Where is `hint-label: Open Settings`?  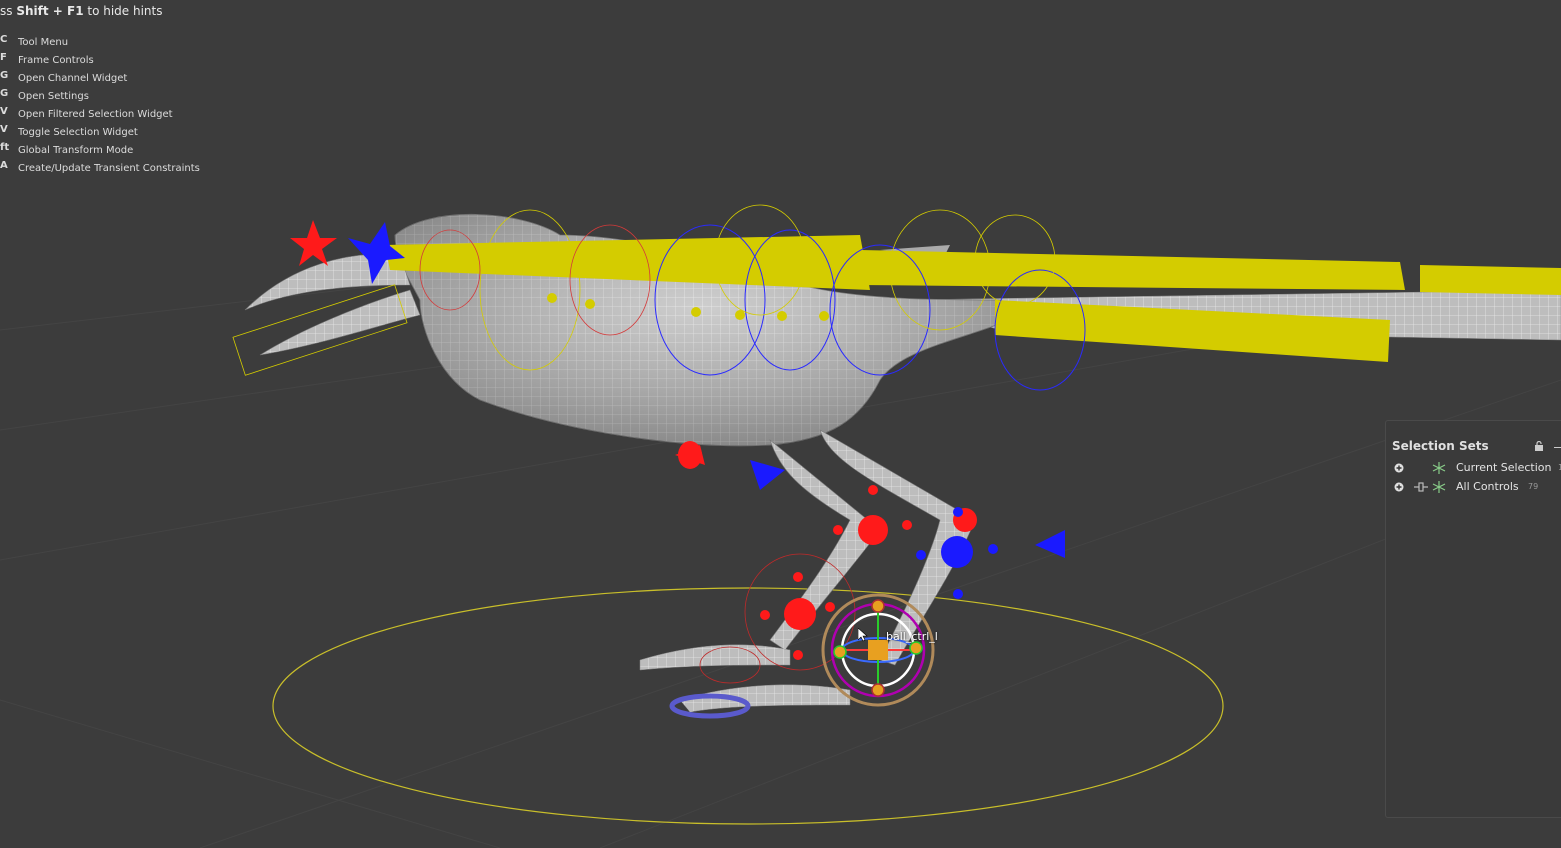 hint-label: Open Settings is located at coordinates (53, 96).